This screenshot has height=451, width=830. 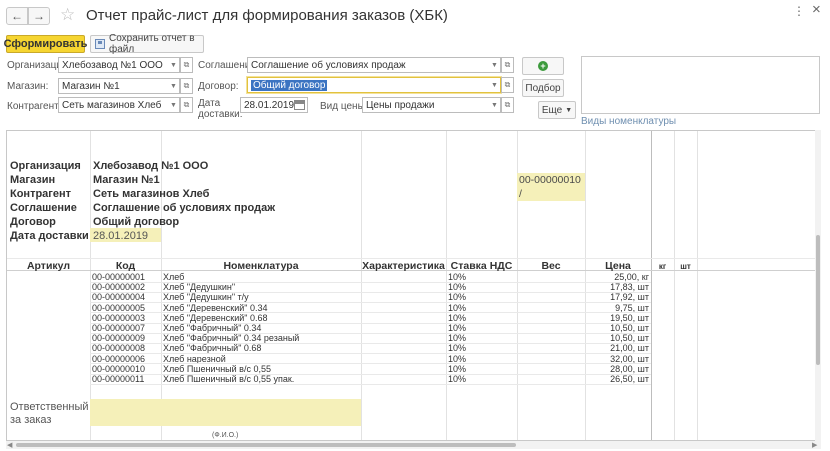 I want to click on info-value: 28.01.2019, so click(x=121, y=236).